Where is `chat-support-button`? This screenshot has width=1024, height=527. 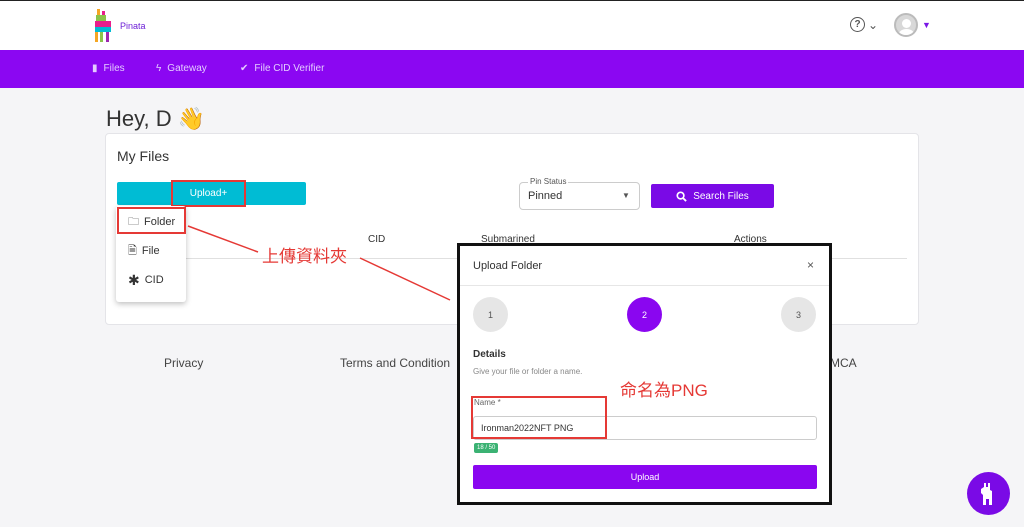
chat-support-button is located at coordinates (988, 493).